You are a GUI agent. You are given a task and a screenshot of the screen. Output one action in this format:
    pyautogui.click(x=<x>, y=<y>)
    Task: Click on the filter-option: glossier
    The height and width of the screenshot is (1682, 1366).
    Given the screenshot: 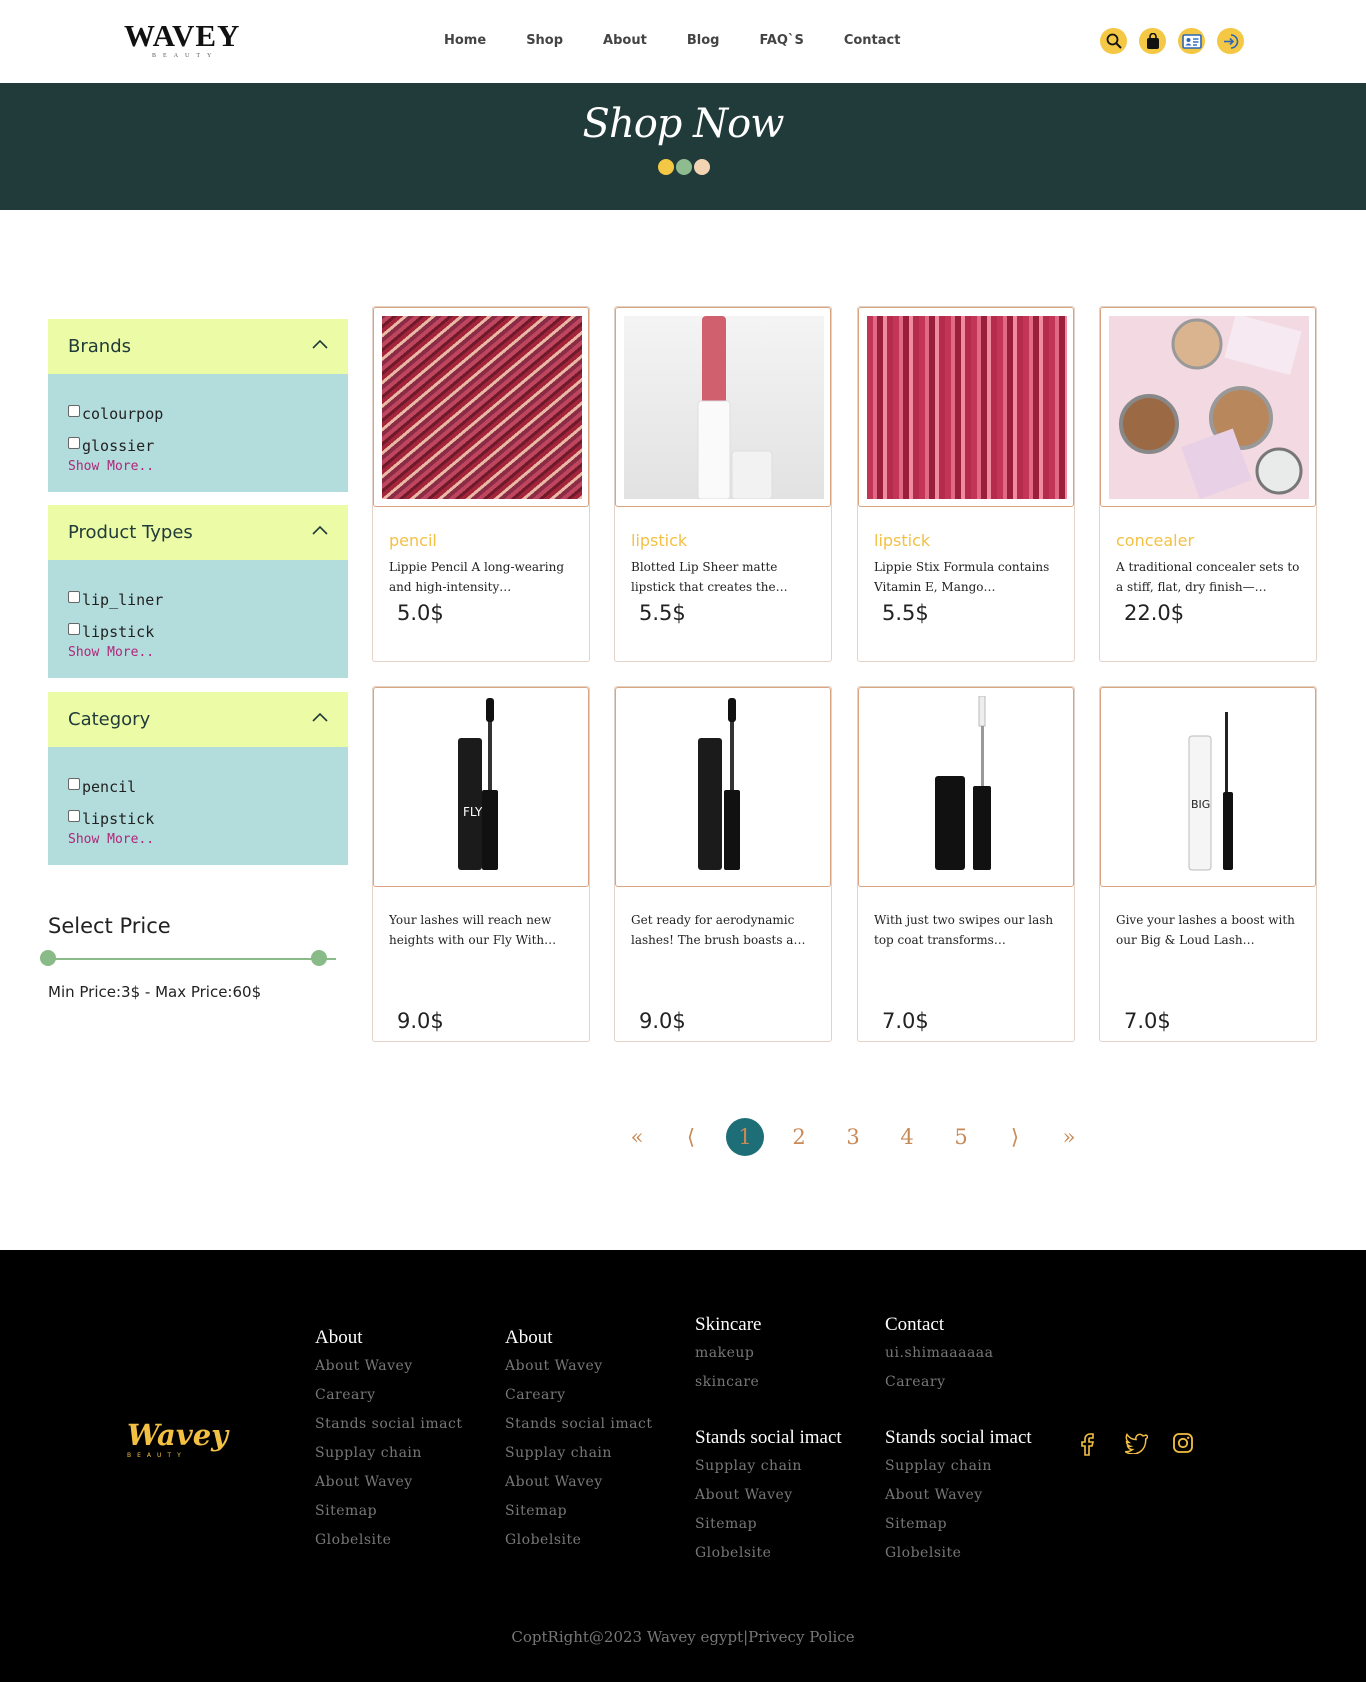 What is the action you would take?
    pyautogui.click(x=208, y=446)
    